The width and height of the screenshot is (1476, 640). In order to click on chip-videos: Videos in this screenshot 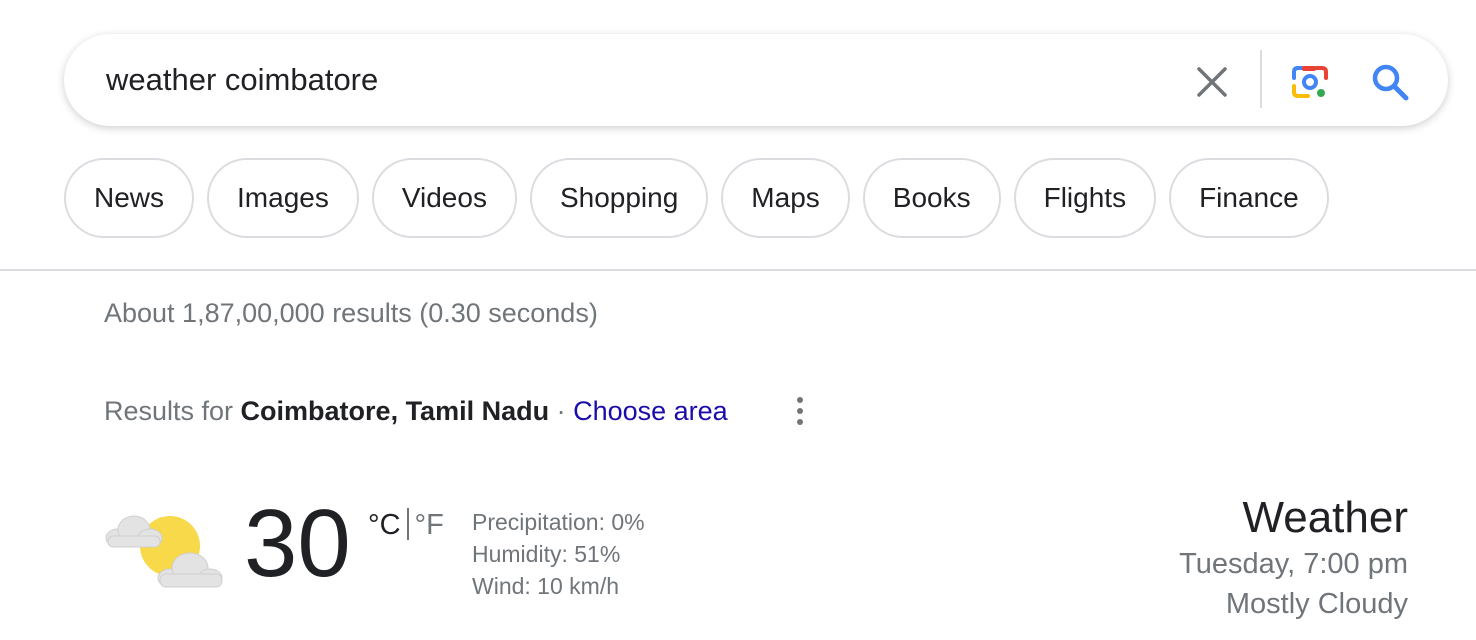, I will do `click(444, 198)`.